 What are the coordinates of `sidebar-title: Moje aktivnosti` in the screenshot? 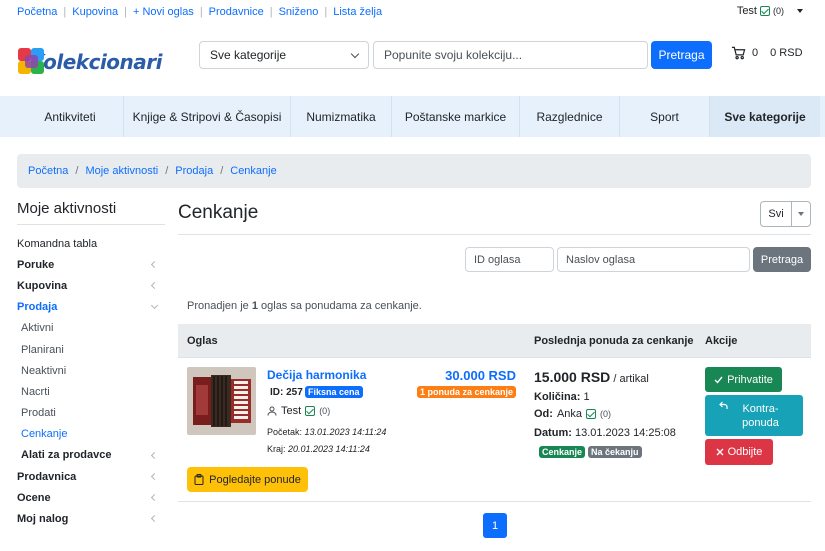 It's located at (91, 212).